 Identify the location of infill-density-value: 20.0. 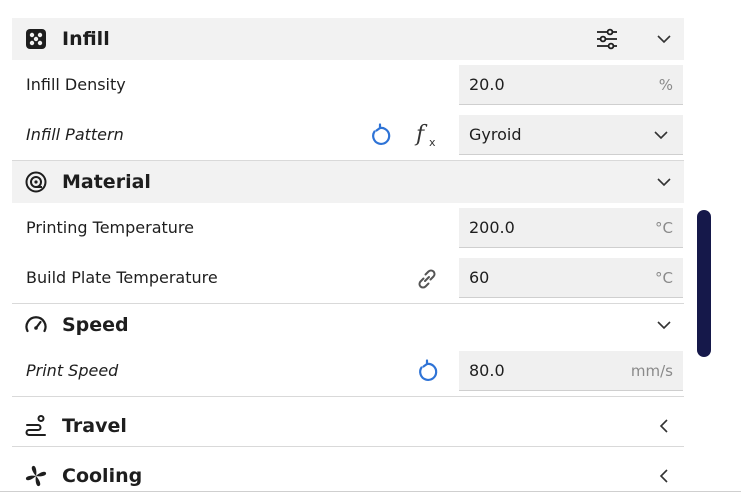
(487, 85).